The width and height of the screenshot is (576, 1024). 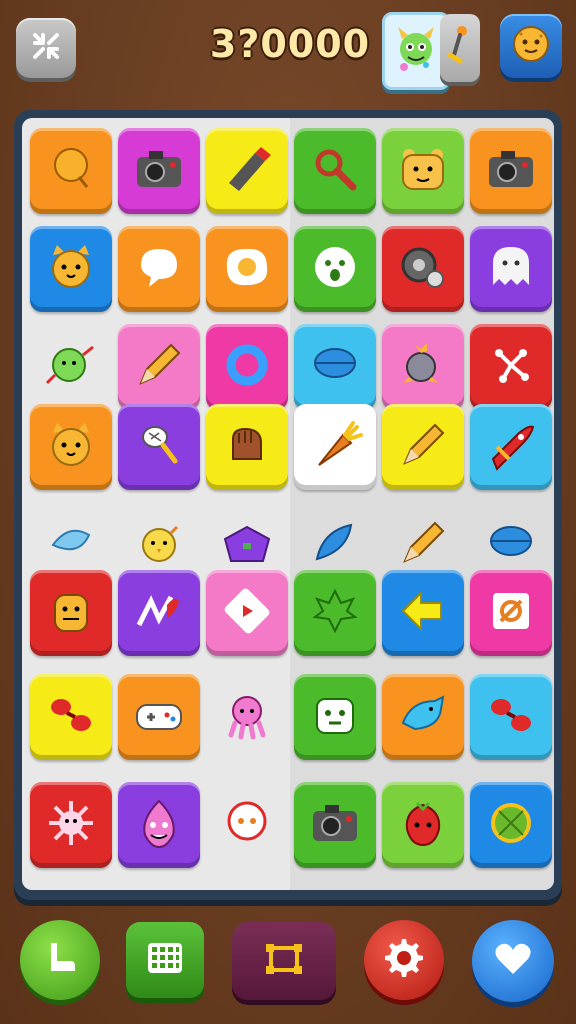 I want to click on arrow-left-icon, so click(x=423, y=613).